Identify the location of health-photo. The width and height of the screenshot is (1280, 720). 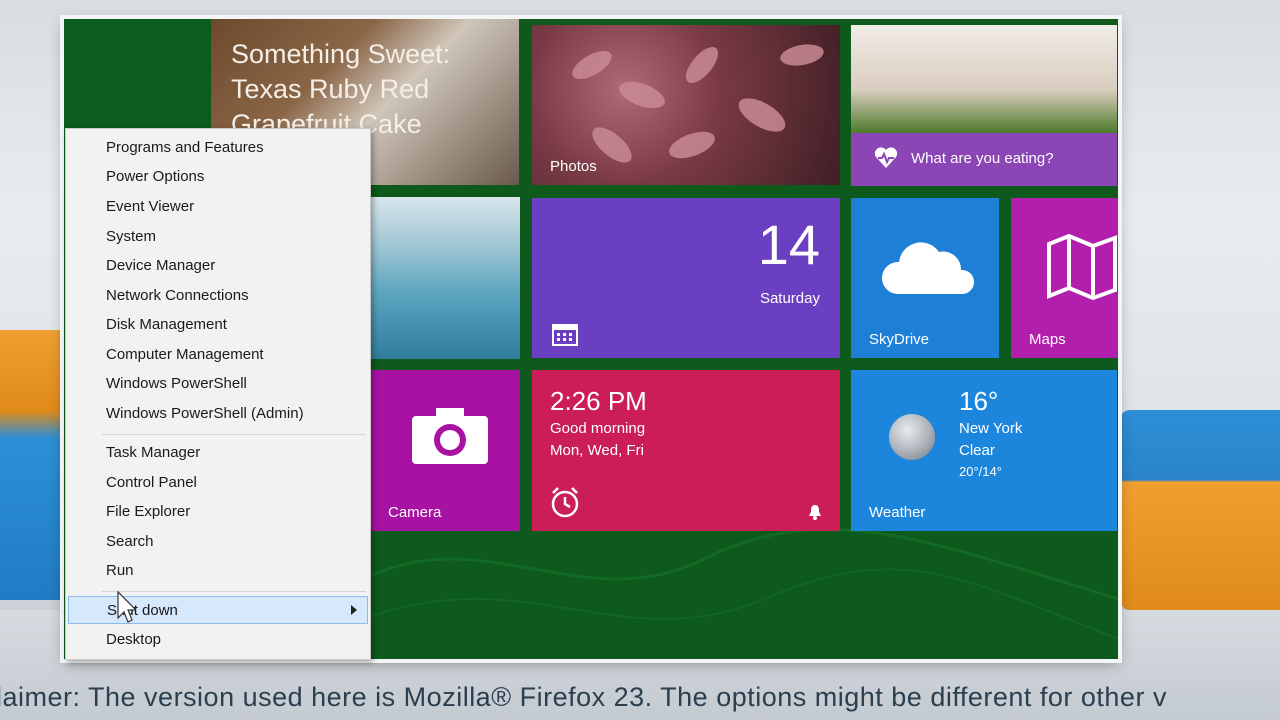
(984, 79).